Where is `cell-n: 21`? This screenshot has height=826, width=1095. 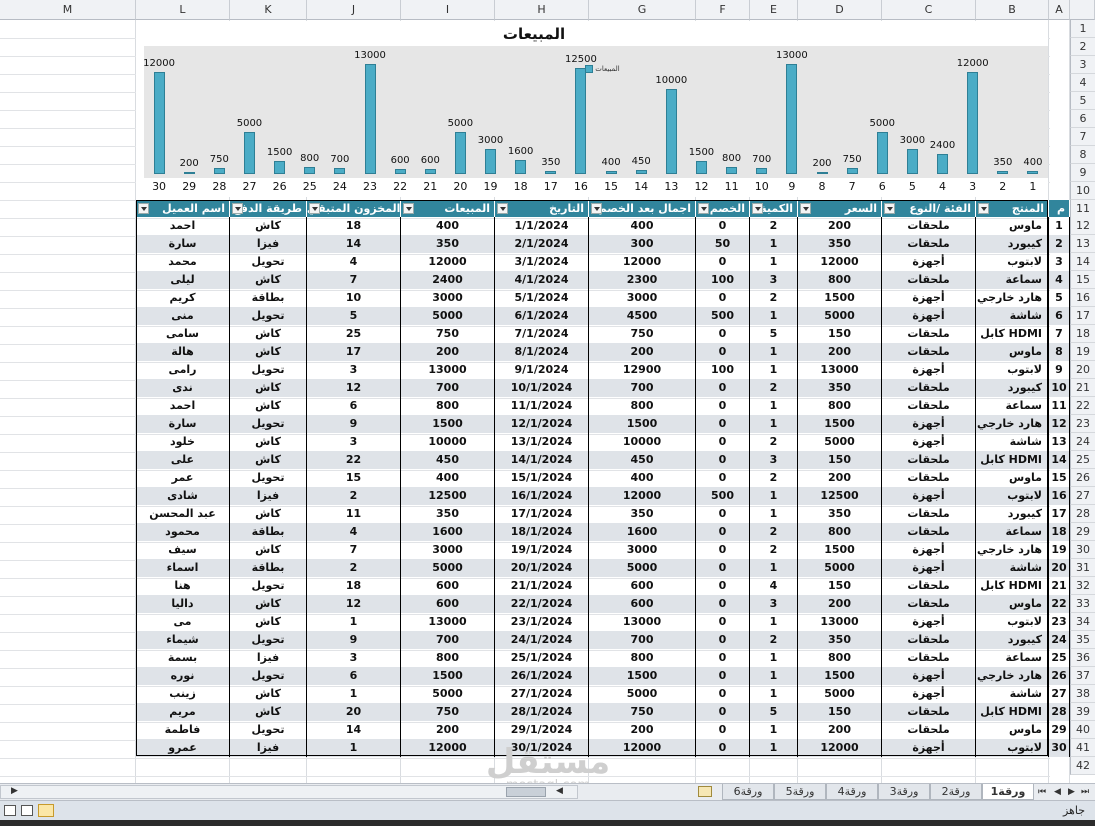
cell-n: 21 is located at coordinates (1059, 586).